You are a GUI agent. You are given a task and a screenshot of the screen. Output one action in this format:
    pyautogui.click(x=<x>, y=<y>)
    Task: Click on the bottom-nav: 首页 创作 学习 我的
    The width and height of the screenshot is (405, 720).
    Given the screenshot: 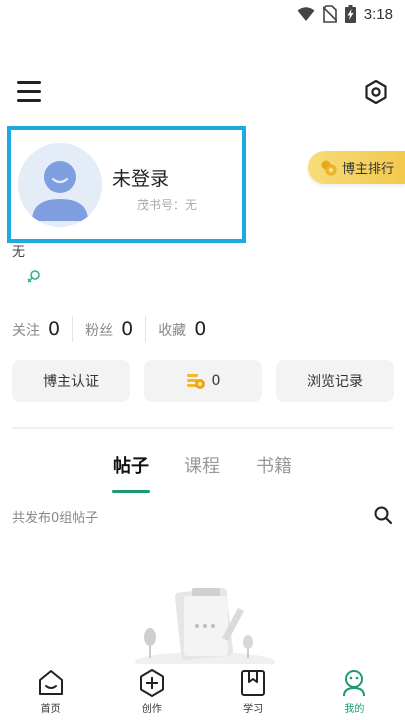 What is the action you would take?
    pyautogui.click(x=202, y=692)
    